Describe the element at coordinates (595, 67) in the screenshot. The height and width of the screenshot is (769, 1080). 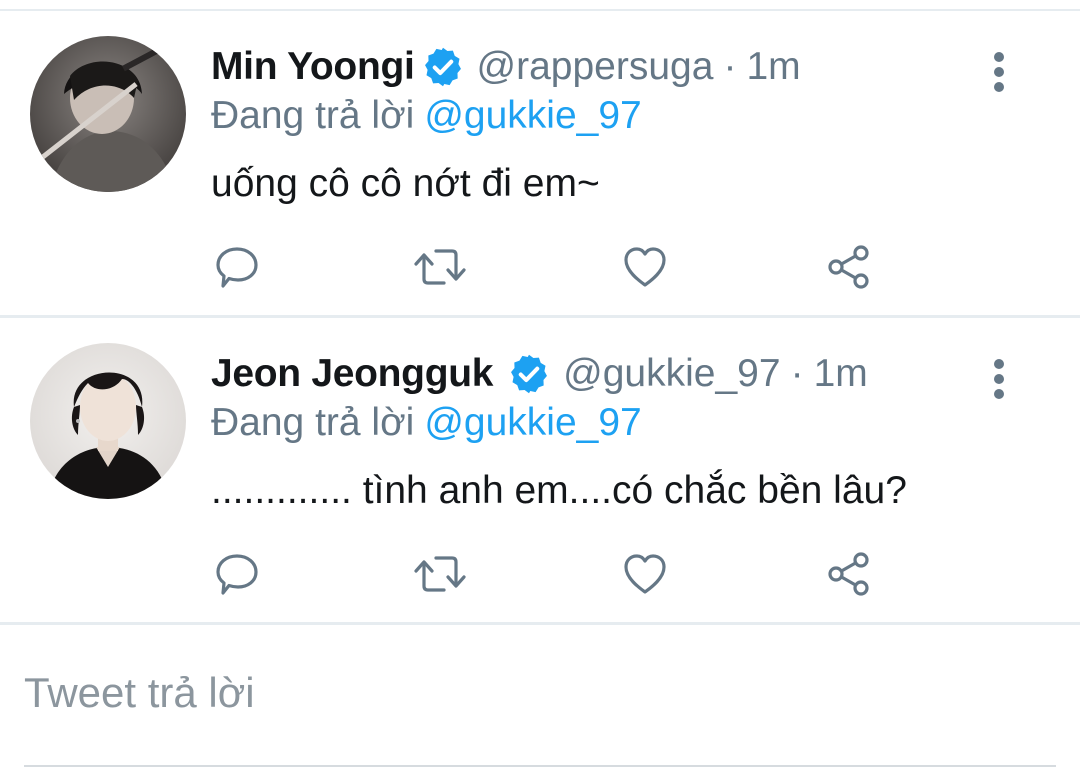
I see `user-handle: @rappersuga` at that location.